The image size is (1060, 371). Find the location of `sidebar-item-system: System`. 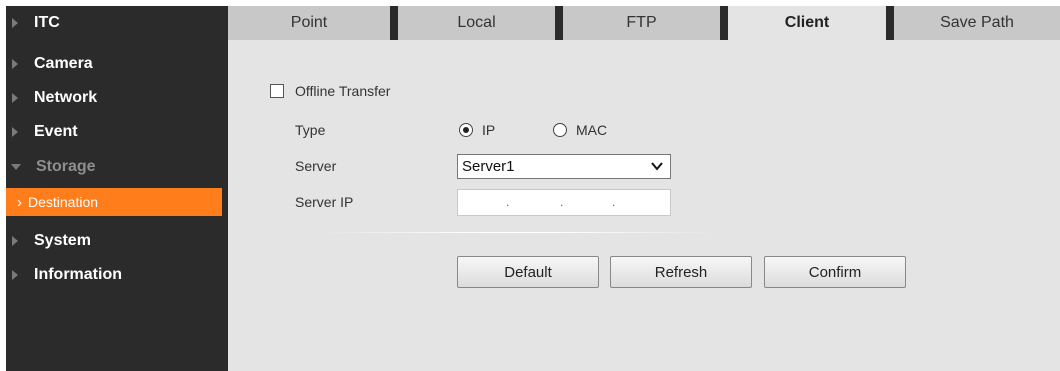

sidebar-item-system: System is located at coordinates (117, 241).